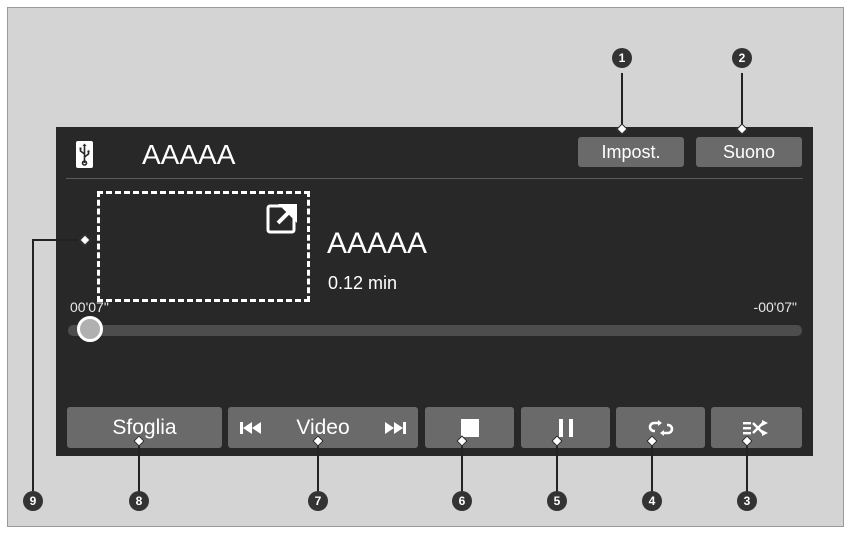 Image resolution: width=851 pixels, height=534 pixels. Describe the element at coordinates (631, 152) in the screenshot. I see `settings-button: Impost.` at that location.